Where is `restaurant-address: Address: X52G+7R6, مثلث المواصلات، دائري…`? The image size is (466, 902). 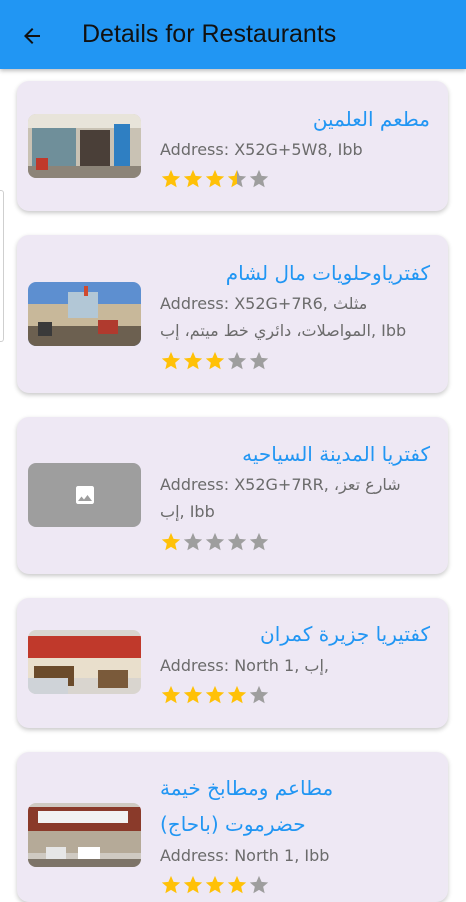 restaurant-address: Address: X52G+7R6, مثلث المواصلات، دائري… is located at coordinates (283, 317).